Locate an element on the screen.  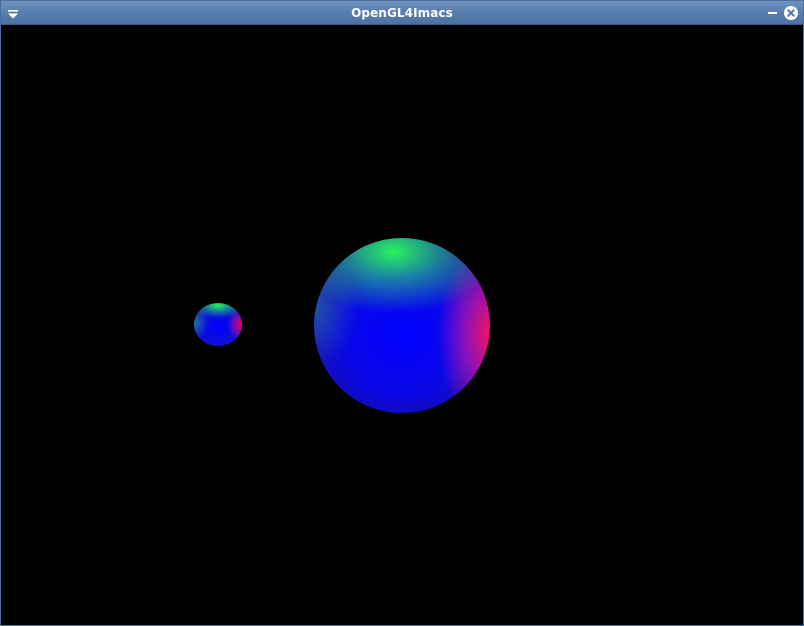
close-icon is located at coordinates (791, 13).